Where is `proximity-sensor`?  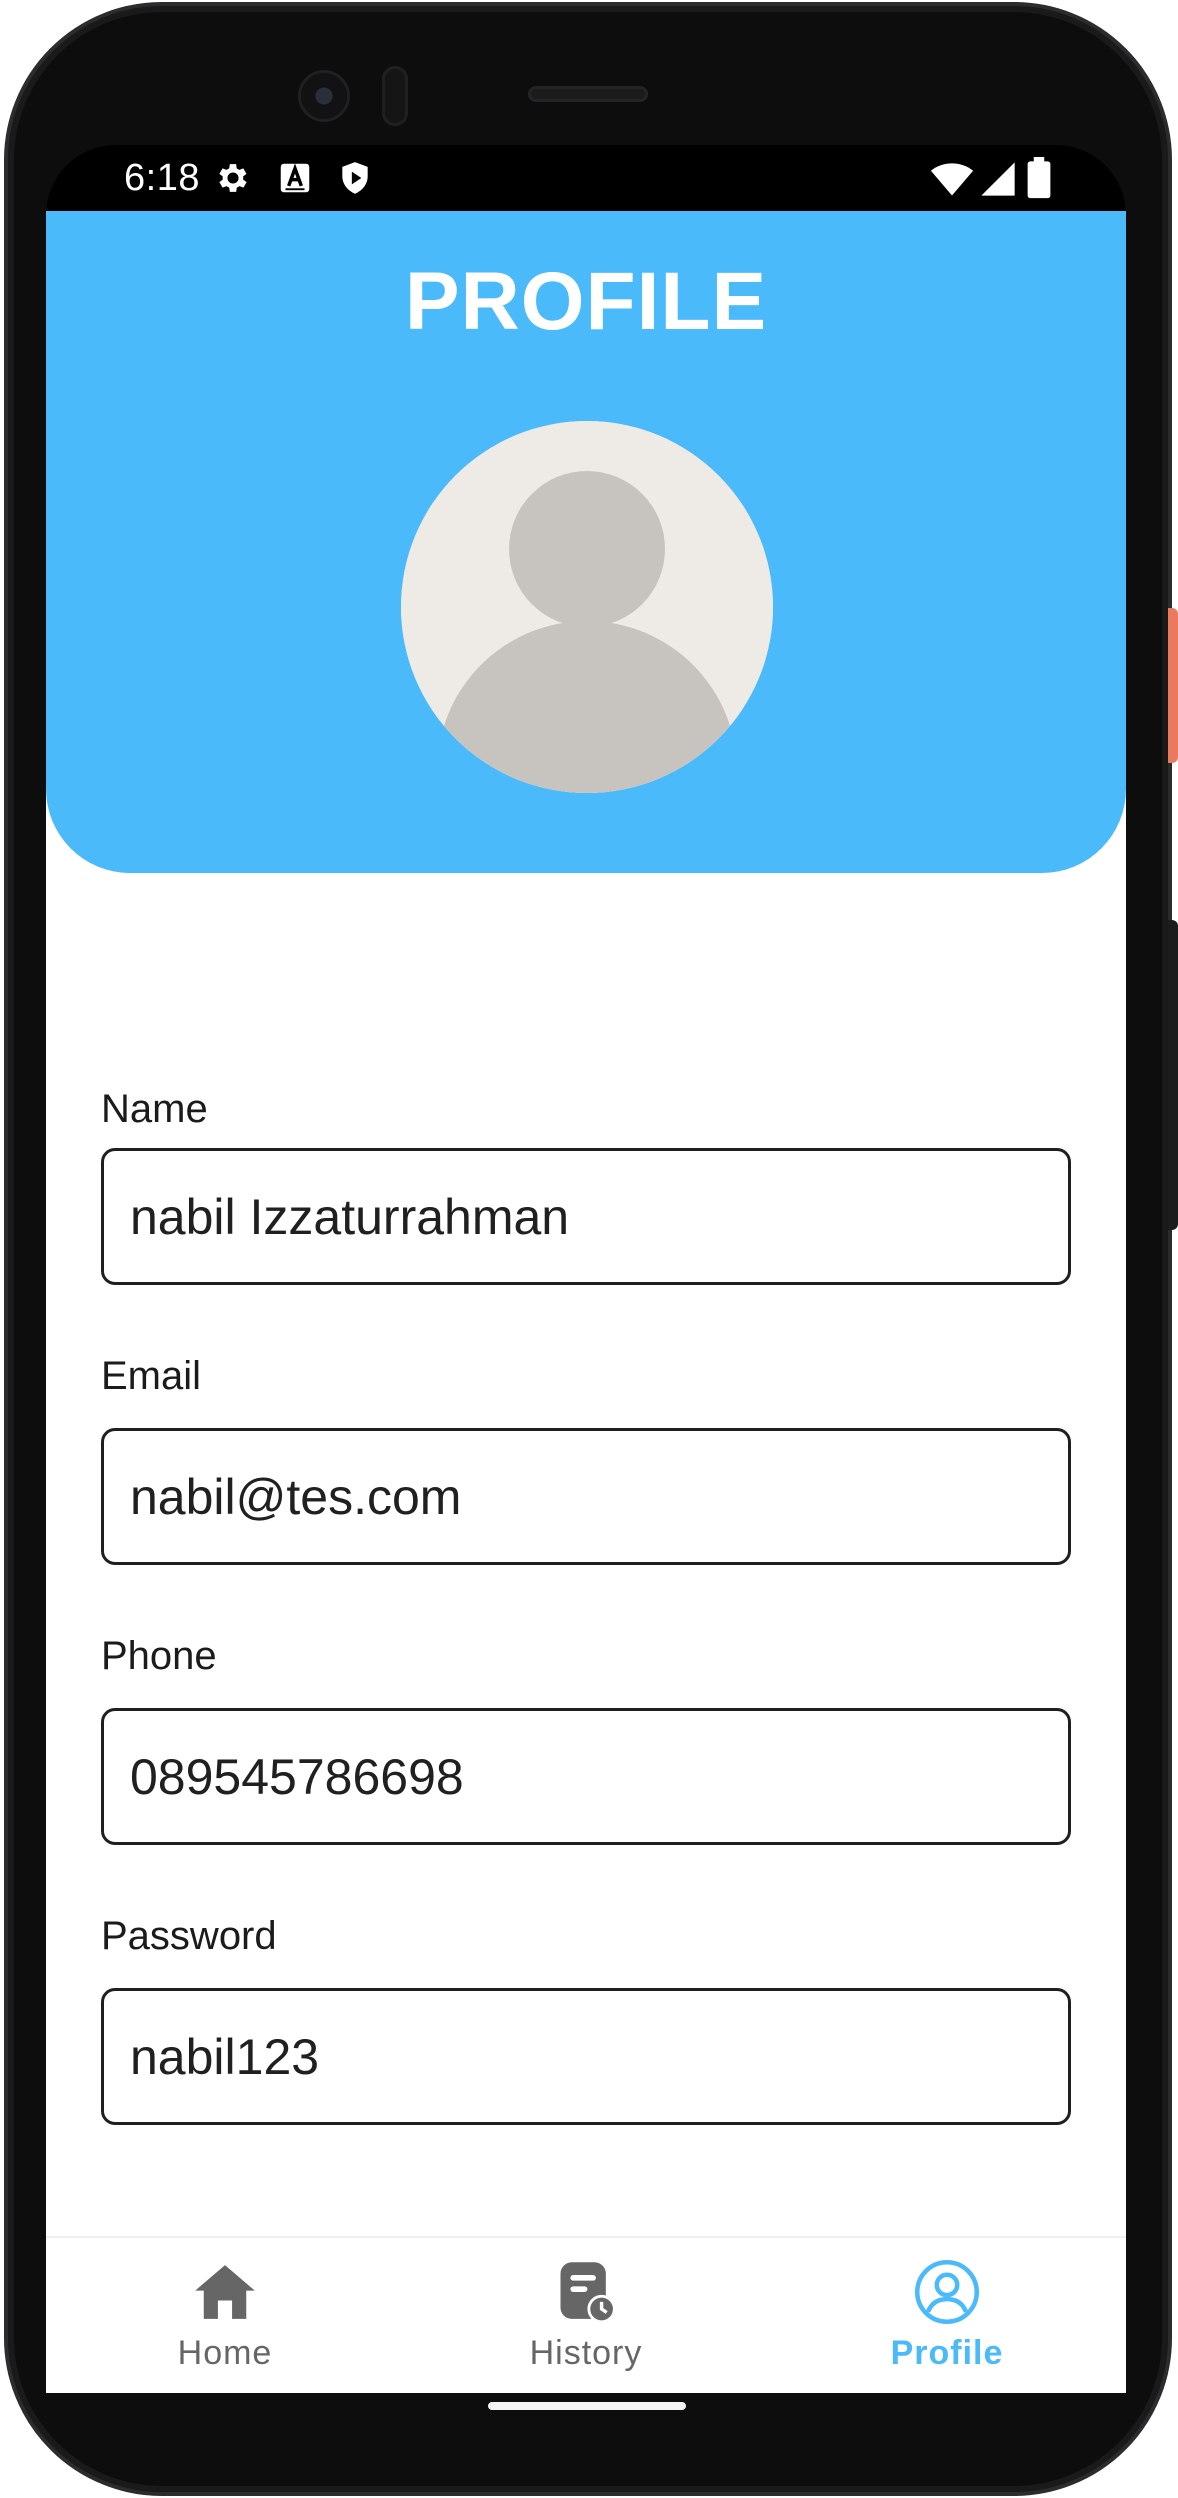
proximity-sensor is located at coordinates (395, 96).